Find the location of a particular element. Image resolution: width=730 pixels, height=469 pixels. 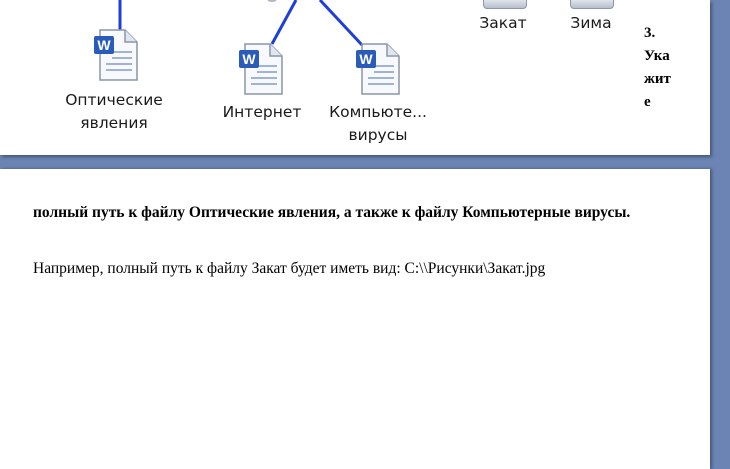

file-label-zakat: Закат is located at coordinates (503, 23).